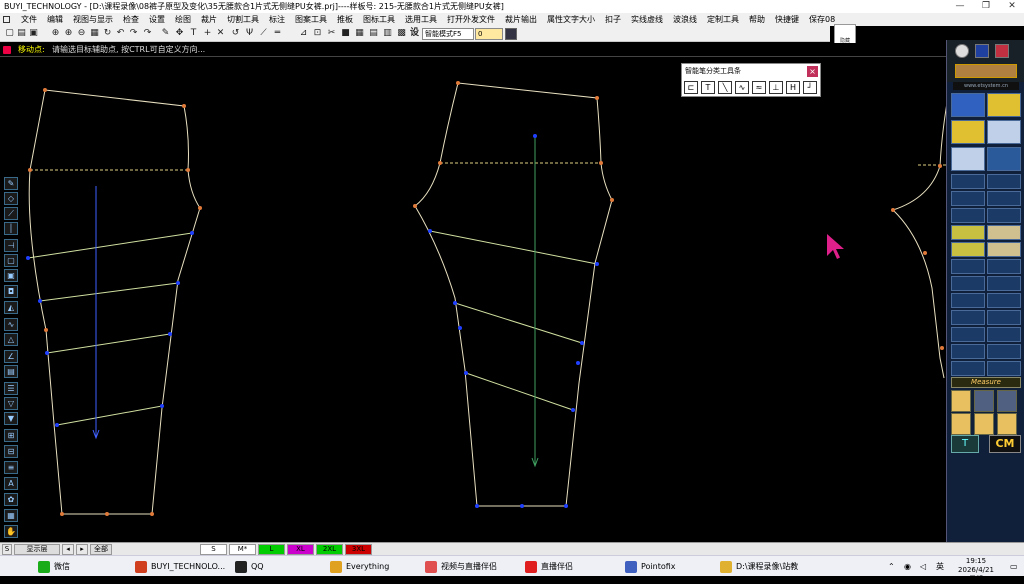 The height and width of the screenshot is (584, 1024). What do you see at coordinates (650, 566) in the screenshot?
I see `taskbar-app: Pointofix` at bounding box center [650, 566].